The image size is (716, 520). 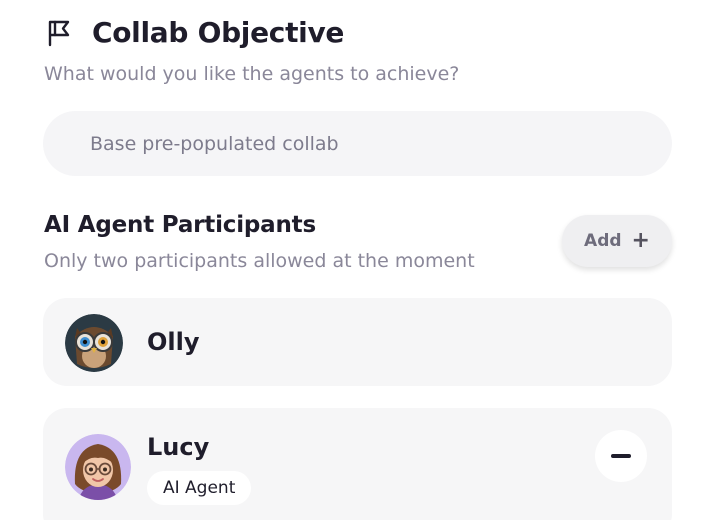 What do you see at coordinates (173, 342) in the screenshot?
I see `participant-name: Olly` at bounding box center [173, 342].